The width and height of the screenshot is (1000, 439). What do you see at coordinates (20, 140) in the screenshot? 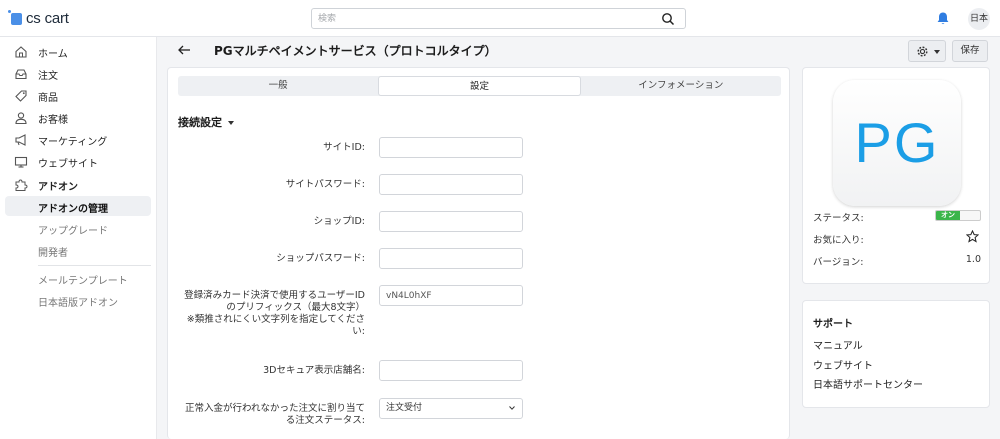
I see `megaphone-icon` at bounding box center [20, 140].